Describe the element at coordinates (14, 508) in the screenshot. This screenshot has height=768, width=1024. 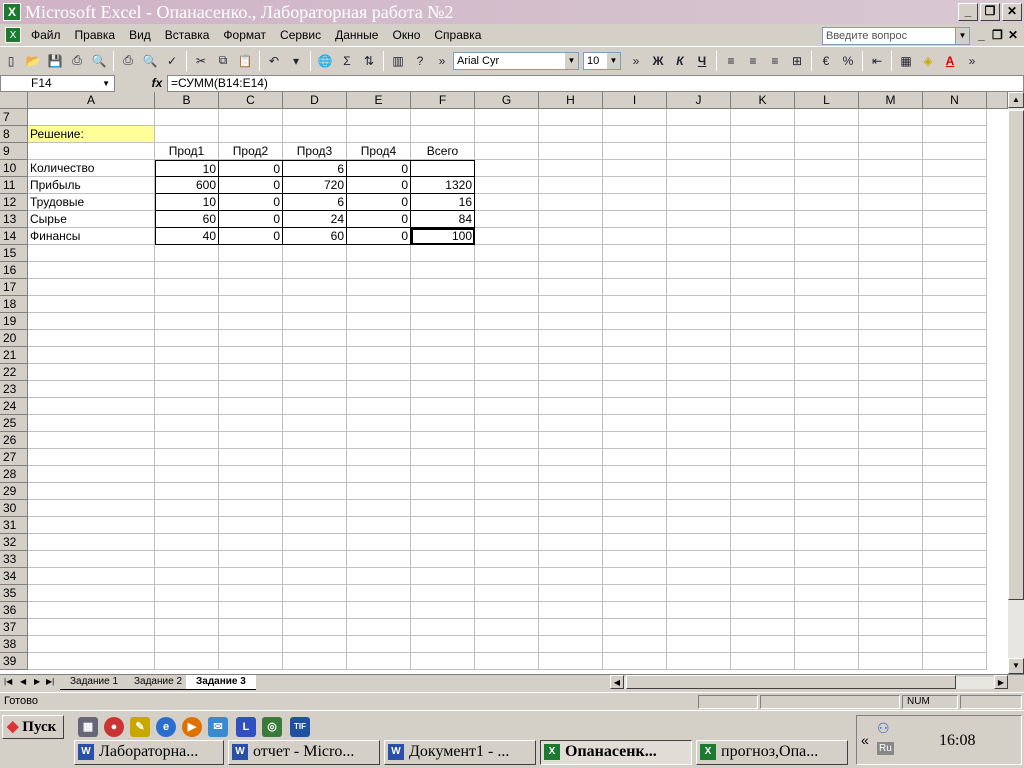
I see `row-header: 30` at that location.